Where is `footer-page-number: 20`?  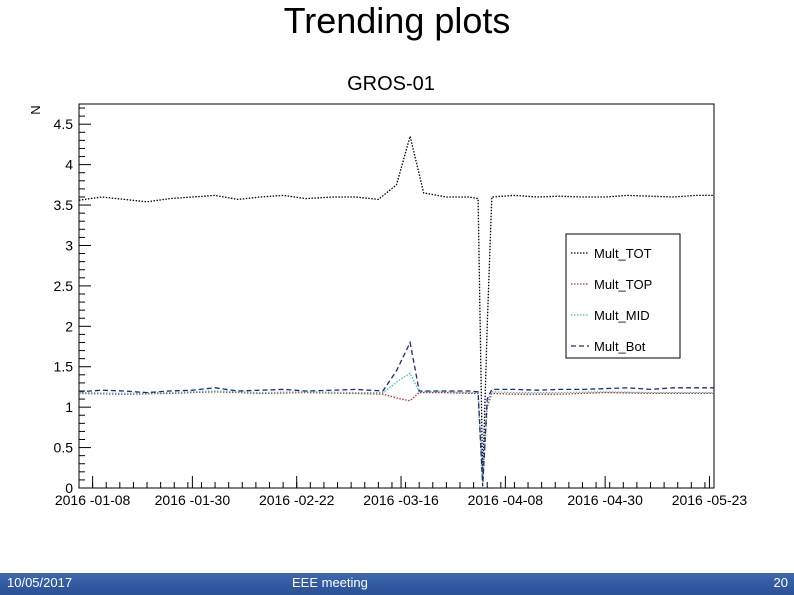
footer-page-number: 20 is located at coordinates (780, 582).